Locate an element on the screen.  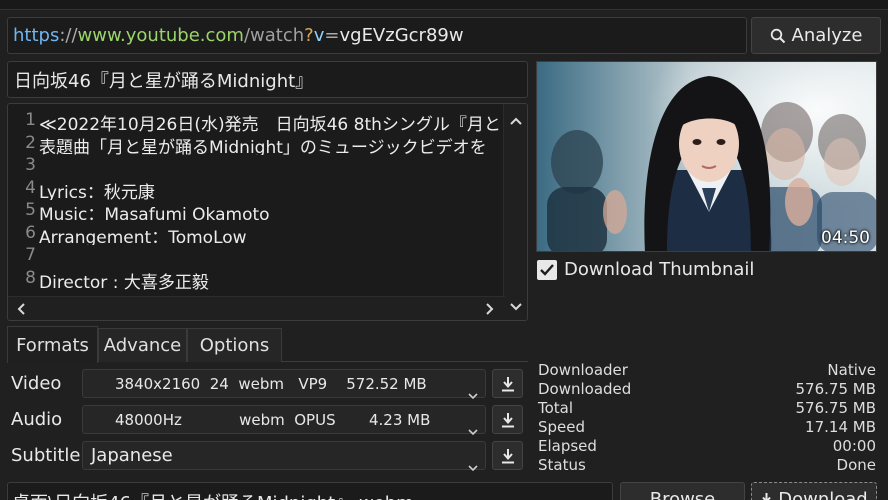
stat-label: Speed is located at coordinates (562, 427).